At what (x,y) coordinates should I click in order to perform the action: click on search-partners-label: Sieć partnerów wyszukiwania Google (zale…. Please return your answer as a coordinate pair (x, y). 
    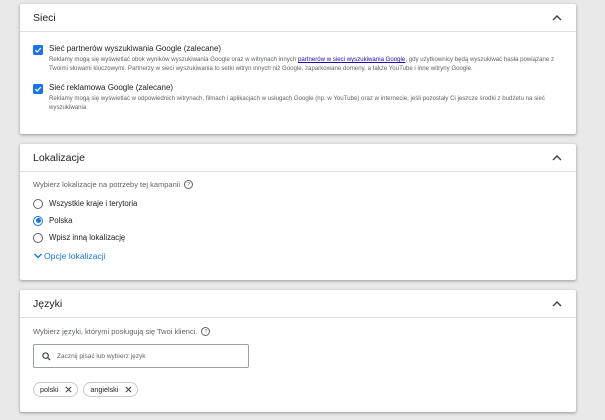
    Looking at the image, I should click on (135, 48).